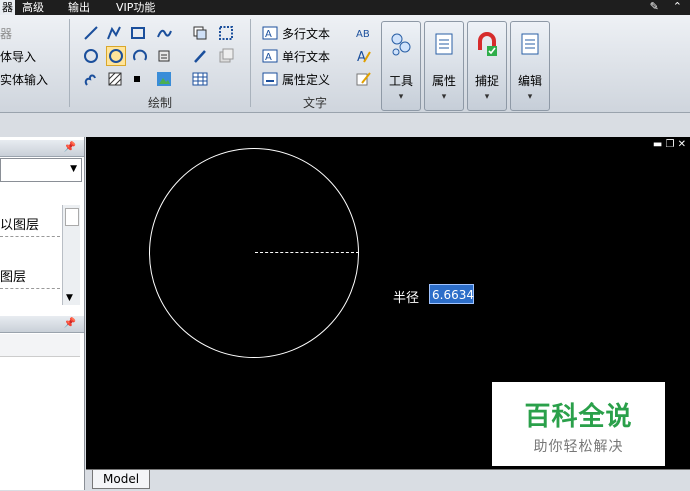 The image size is (690, 491). I want to click on panel-header-top: 📌, so click(42, 148).